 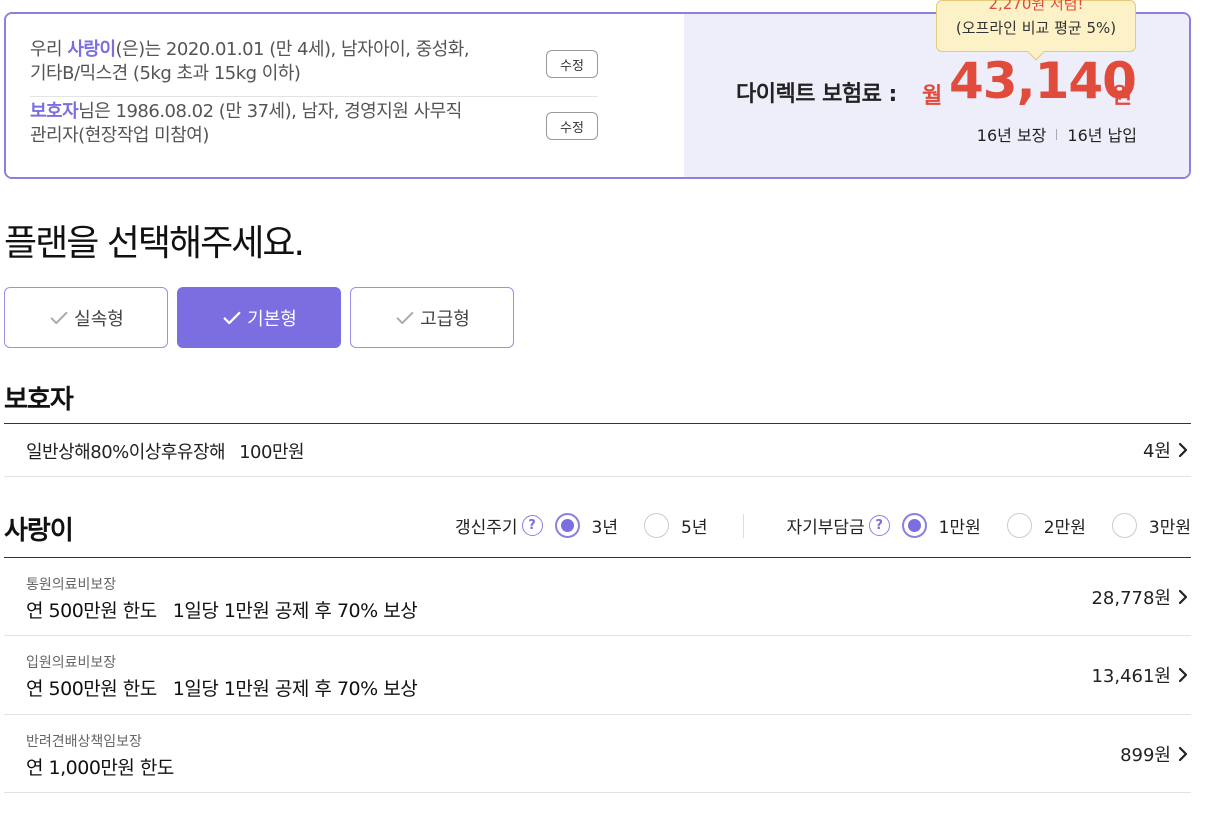 What do you see at coordinates (486, 528) in the screenshot?
I see `renewal-label-text: 갱신주기` at bounding box center [486, 528].